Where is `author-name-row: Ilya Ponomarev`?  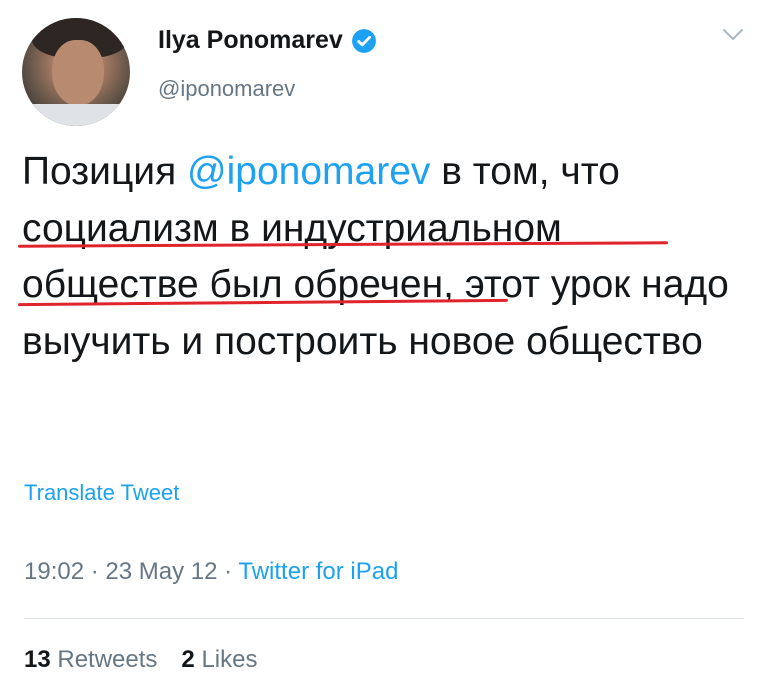
author-name-row: Ilya Ponomarev is located at coordinates (267, 40).